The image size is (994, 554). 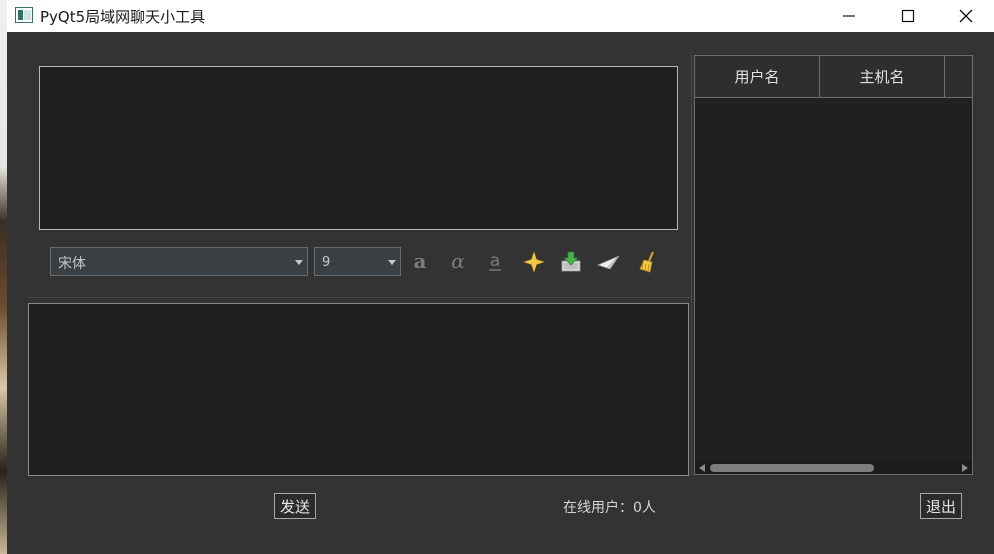 I want to click on online-users-label: 在线用户：0人, so click(x=609, y=508).